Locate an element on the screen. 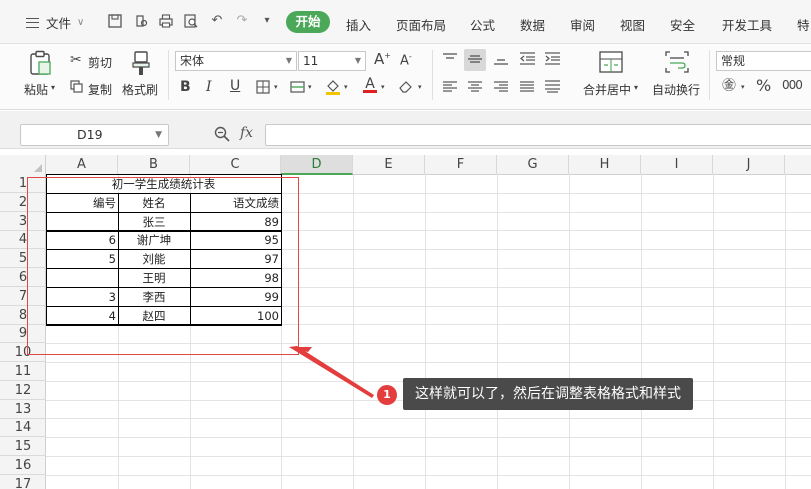 The width and height of the screenshot is (811, 489). paste-button: 粘贴 is located at coordinates (36, 89).